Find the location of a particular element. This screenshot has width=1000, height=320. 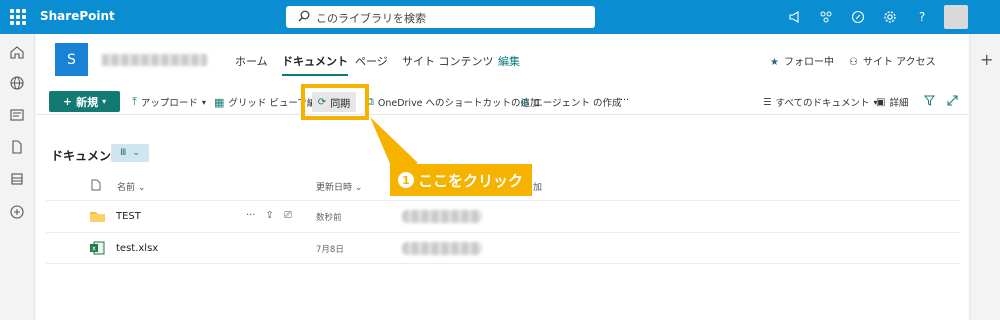

search-icon is located at coordinates (304, 16).